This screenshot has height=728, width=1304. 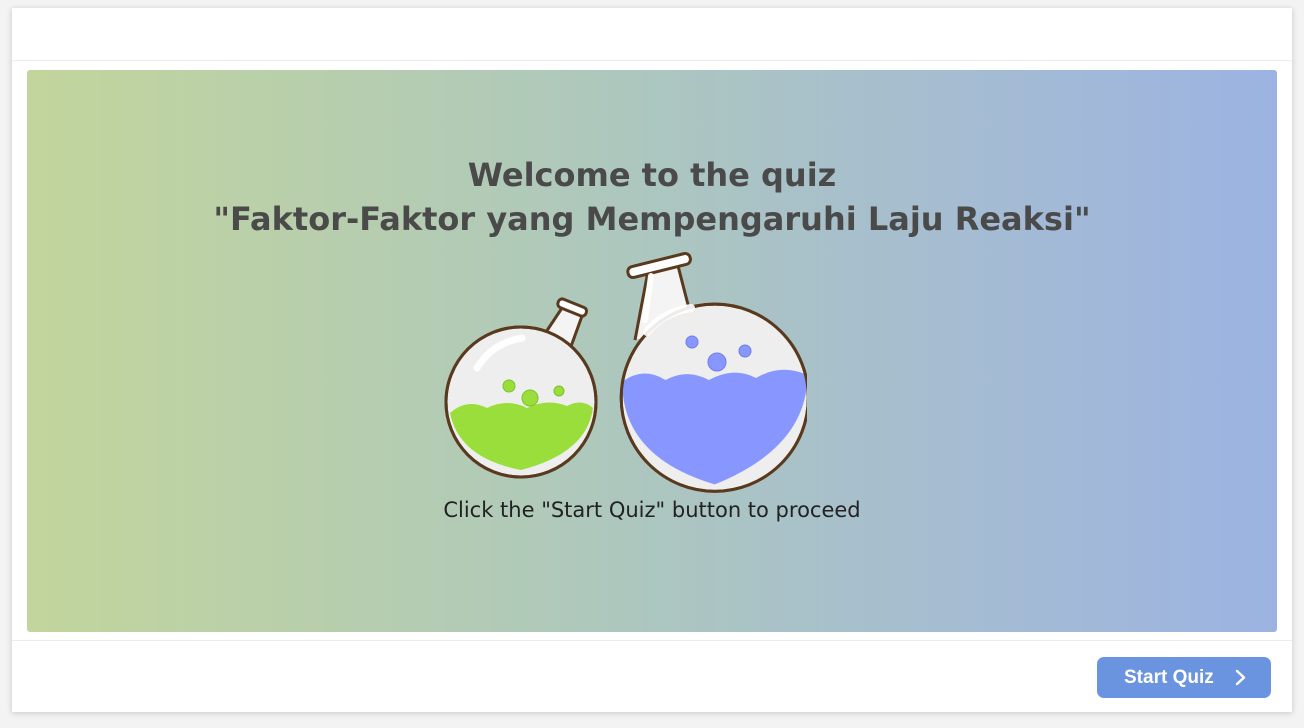 I want to click on quiz-title-line-1: Welcome to the quiz, so click(x=652, y=175).